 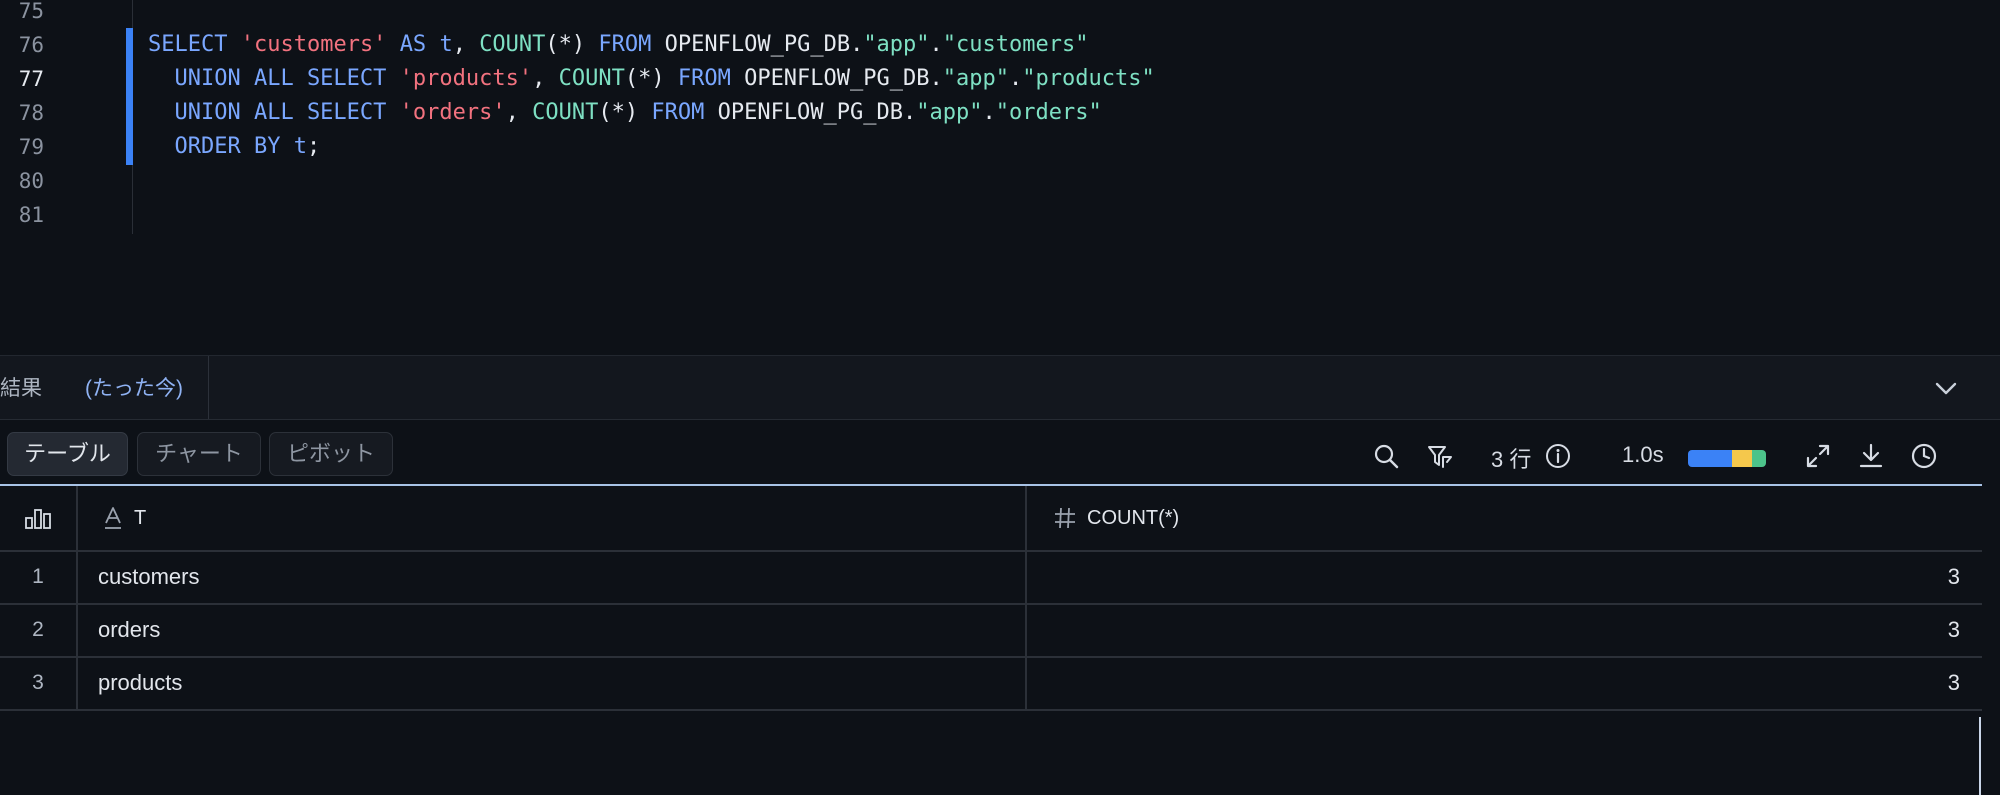 What do you see at coordinates (1511, 459) in the screenshot?
I see `row-count: 3 行` at bounding box center [1511, 459].